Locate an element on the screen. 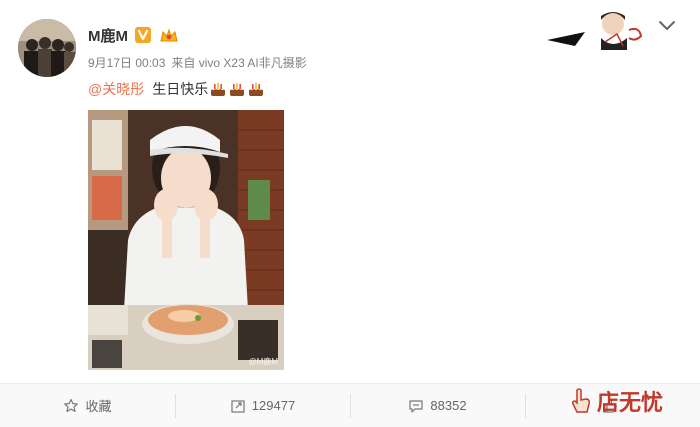 This screenshot has width=700, height=427. user-avatar is located at coordinates (47, 48).